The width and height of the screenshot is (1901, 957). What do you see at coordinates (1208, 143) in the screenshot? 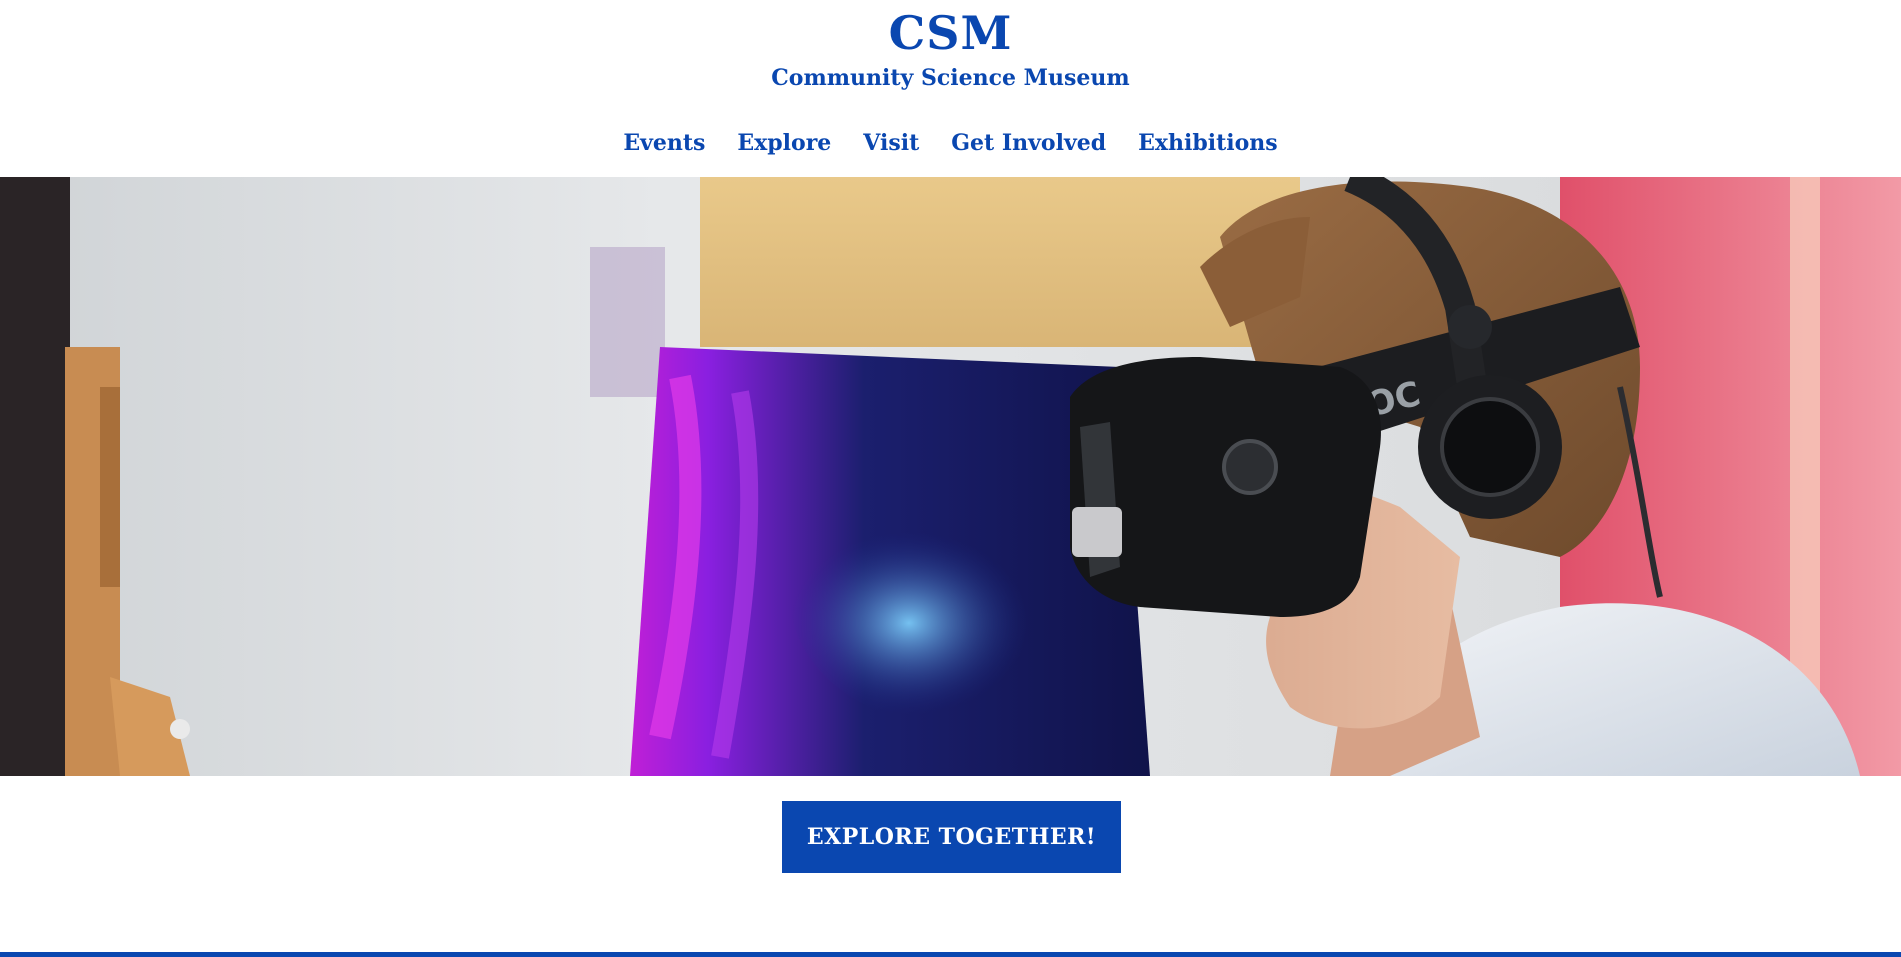
I see `nav-item-exhibitions: Exhibitions` at bounding box center [1208, 143].